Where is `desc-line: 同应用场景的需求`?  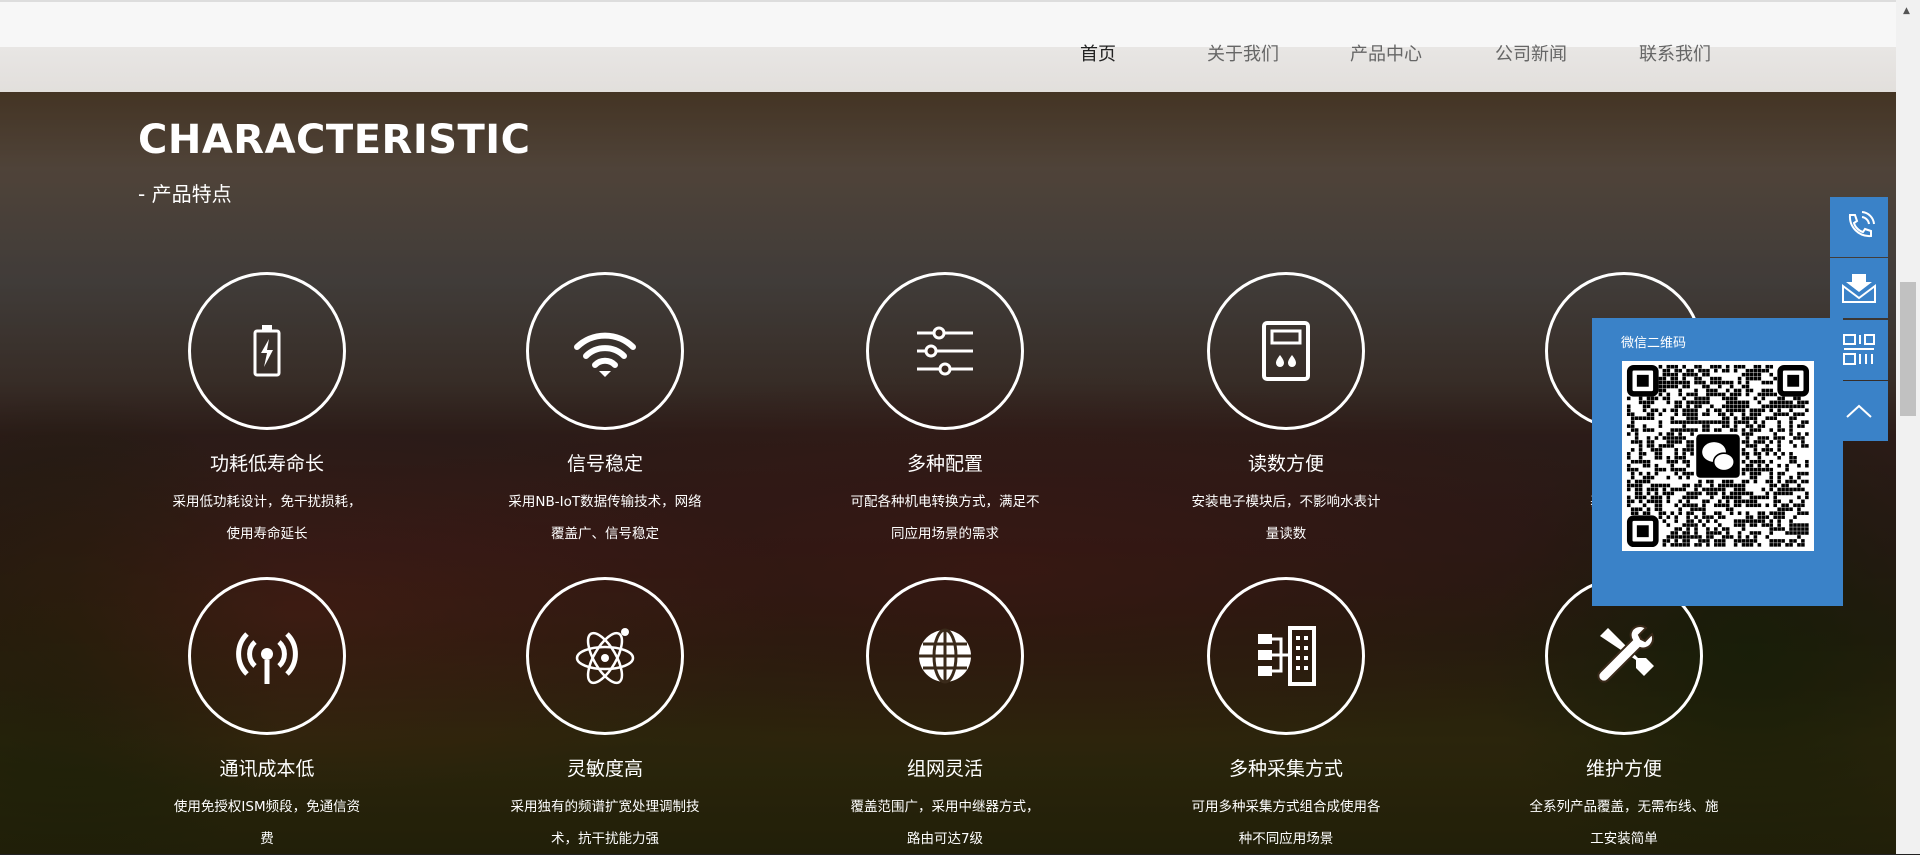 desc-line: 同应用场景的需求 is located at coordinates (945, 534).